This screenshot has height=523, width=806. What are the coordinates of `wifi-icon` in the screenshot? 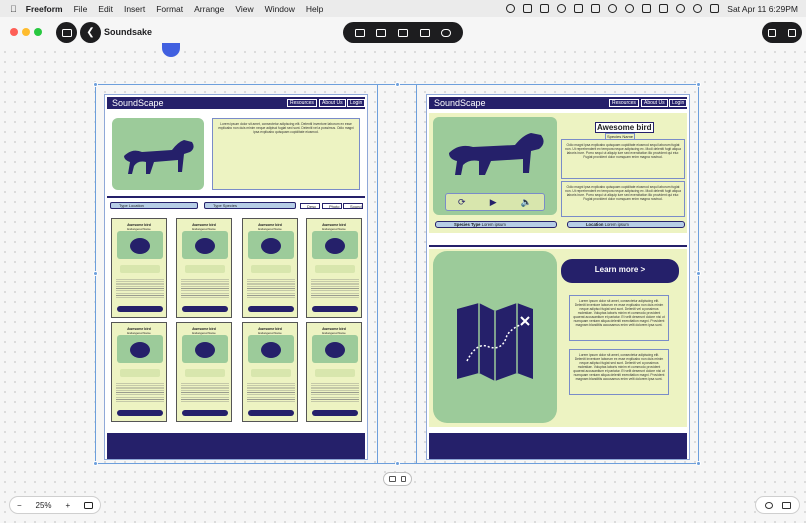 It's located at (681, 8).